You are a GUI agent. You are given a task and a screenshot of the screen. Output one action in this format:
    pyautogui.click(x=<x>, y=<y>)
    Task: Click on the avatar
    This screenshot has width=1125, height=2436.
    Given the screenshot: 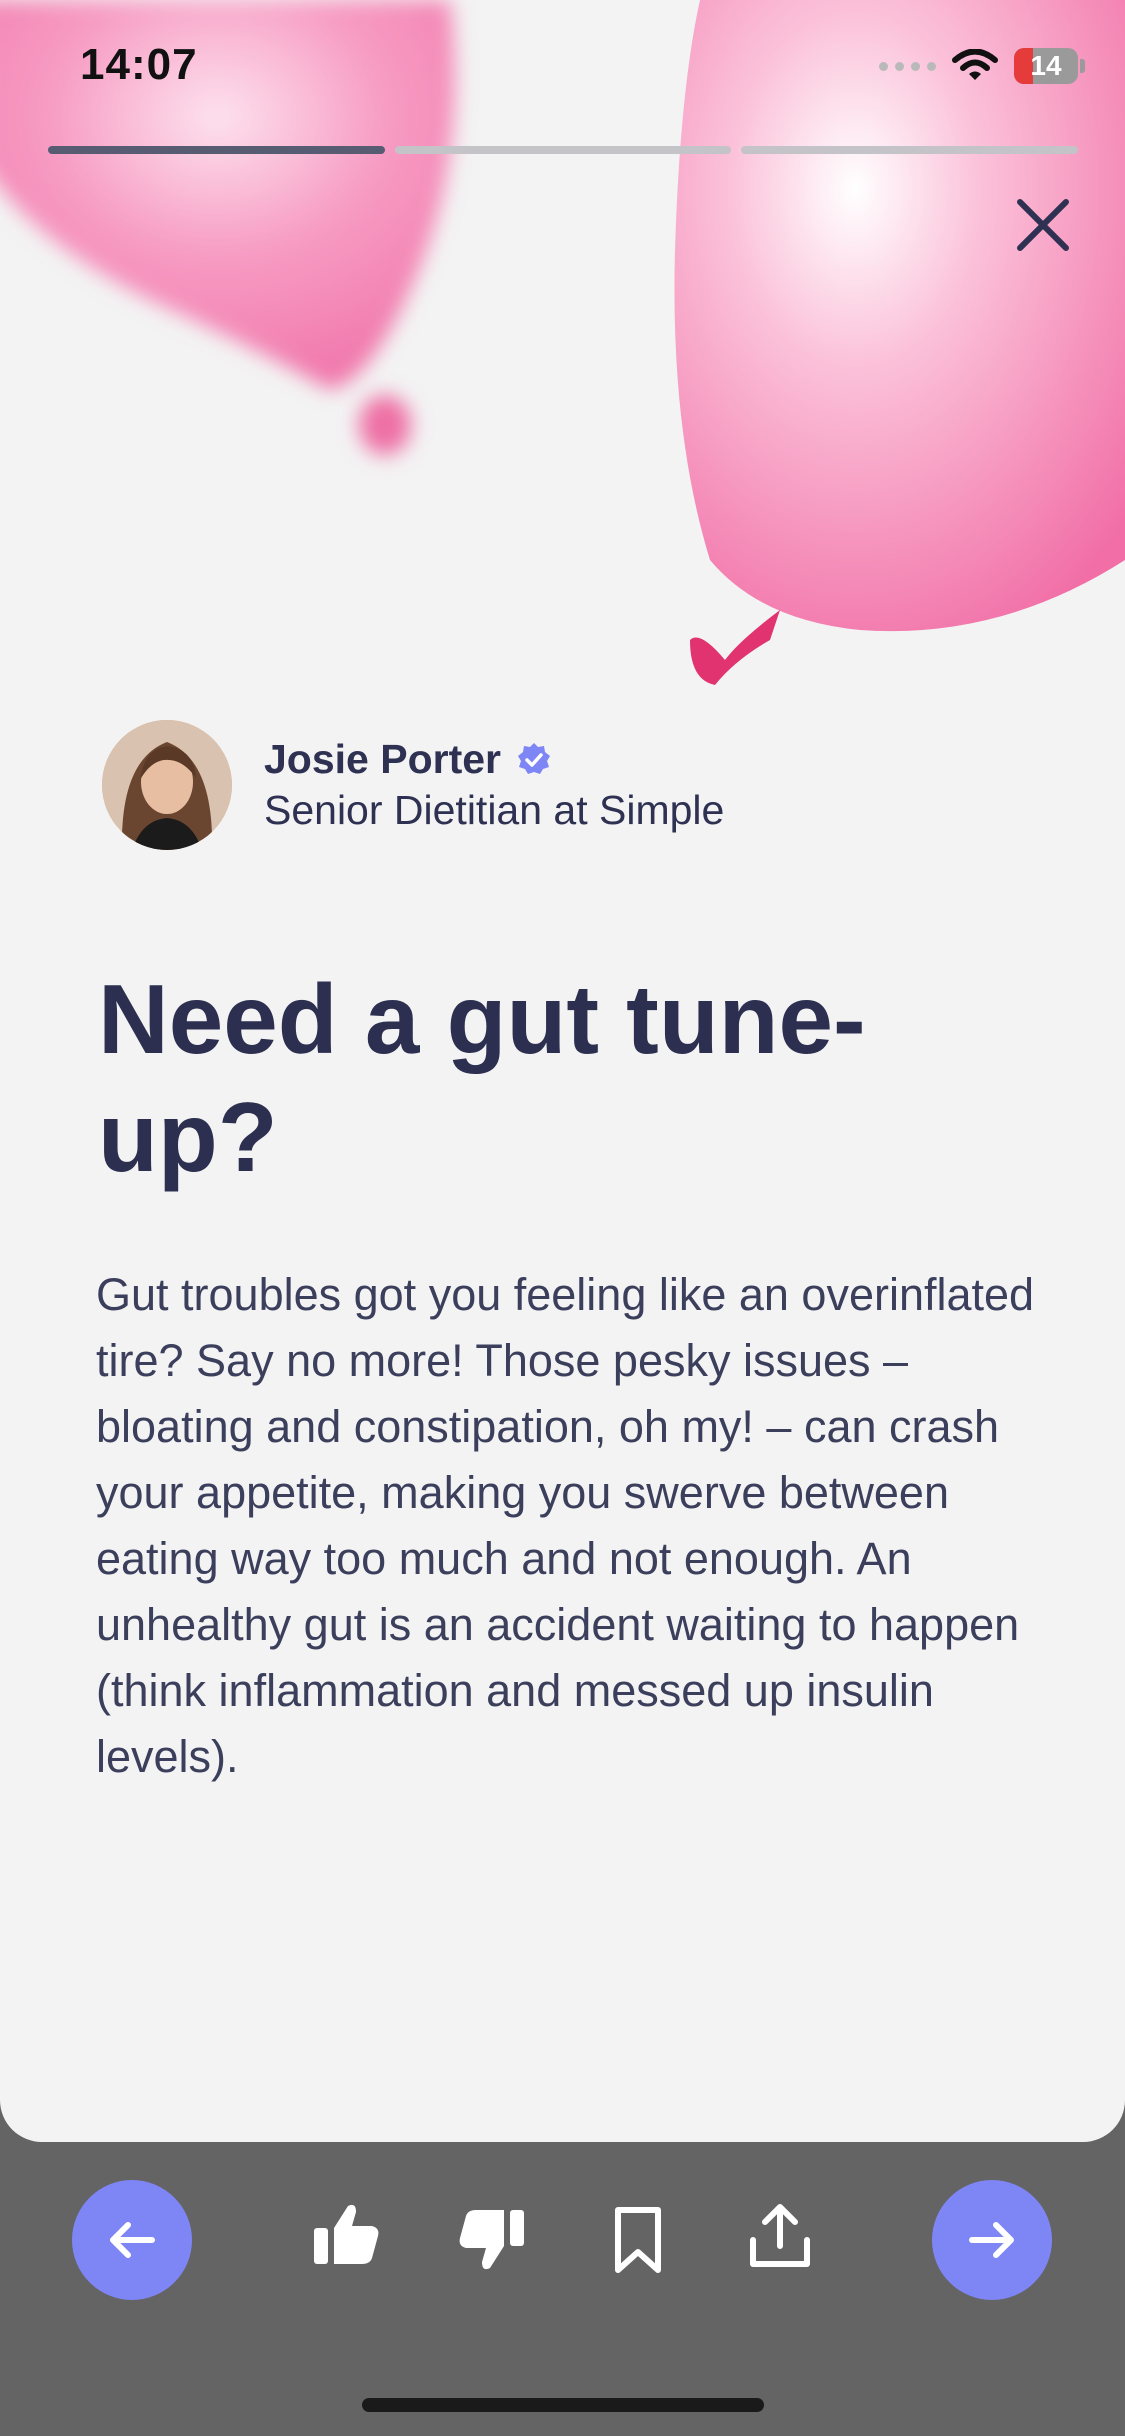 What is the action you would take?
    pyautogui.click(x=167, y=785)
    